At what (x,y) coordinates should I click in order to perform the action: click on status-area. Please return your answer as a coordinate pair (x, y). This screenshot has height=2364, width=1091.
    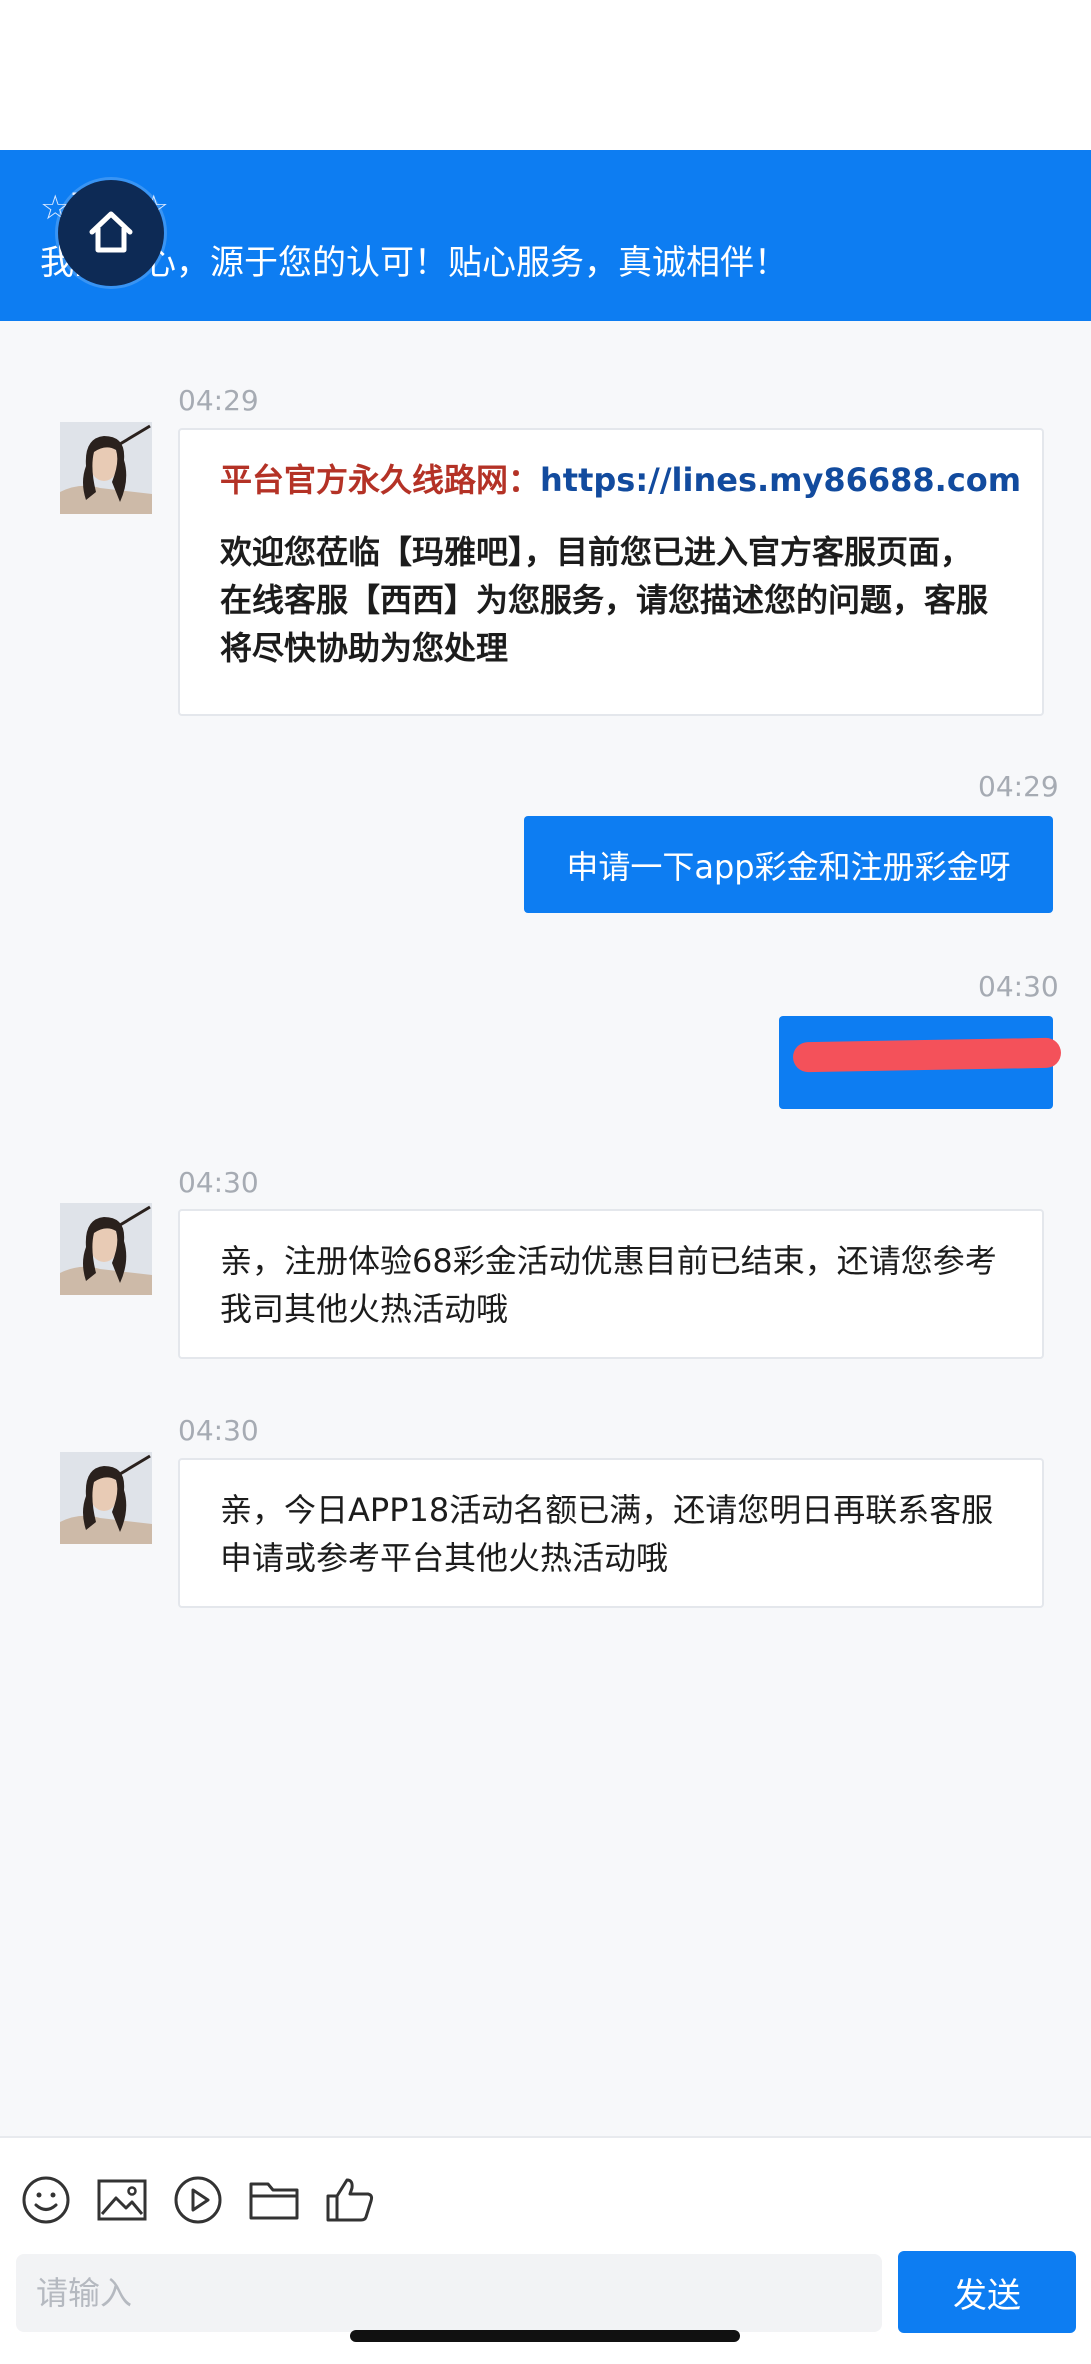
    Looking at the image, I should click on (545, 75).